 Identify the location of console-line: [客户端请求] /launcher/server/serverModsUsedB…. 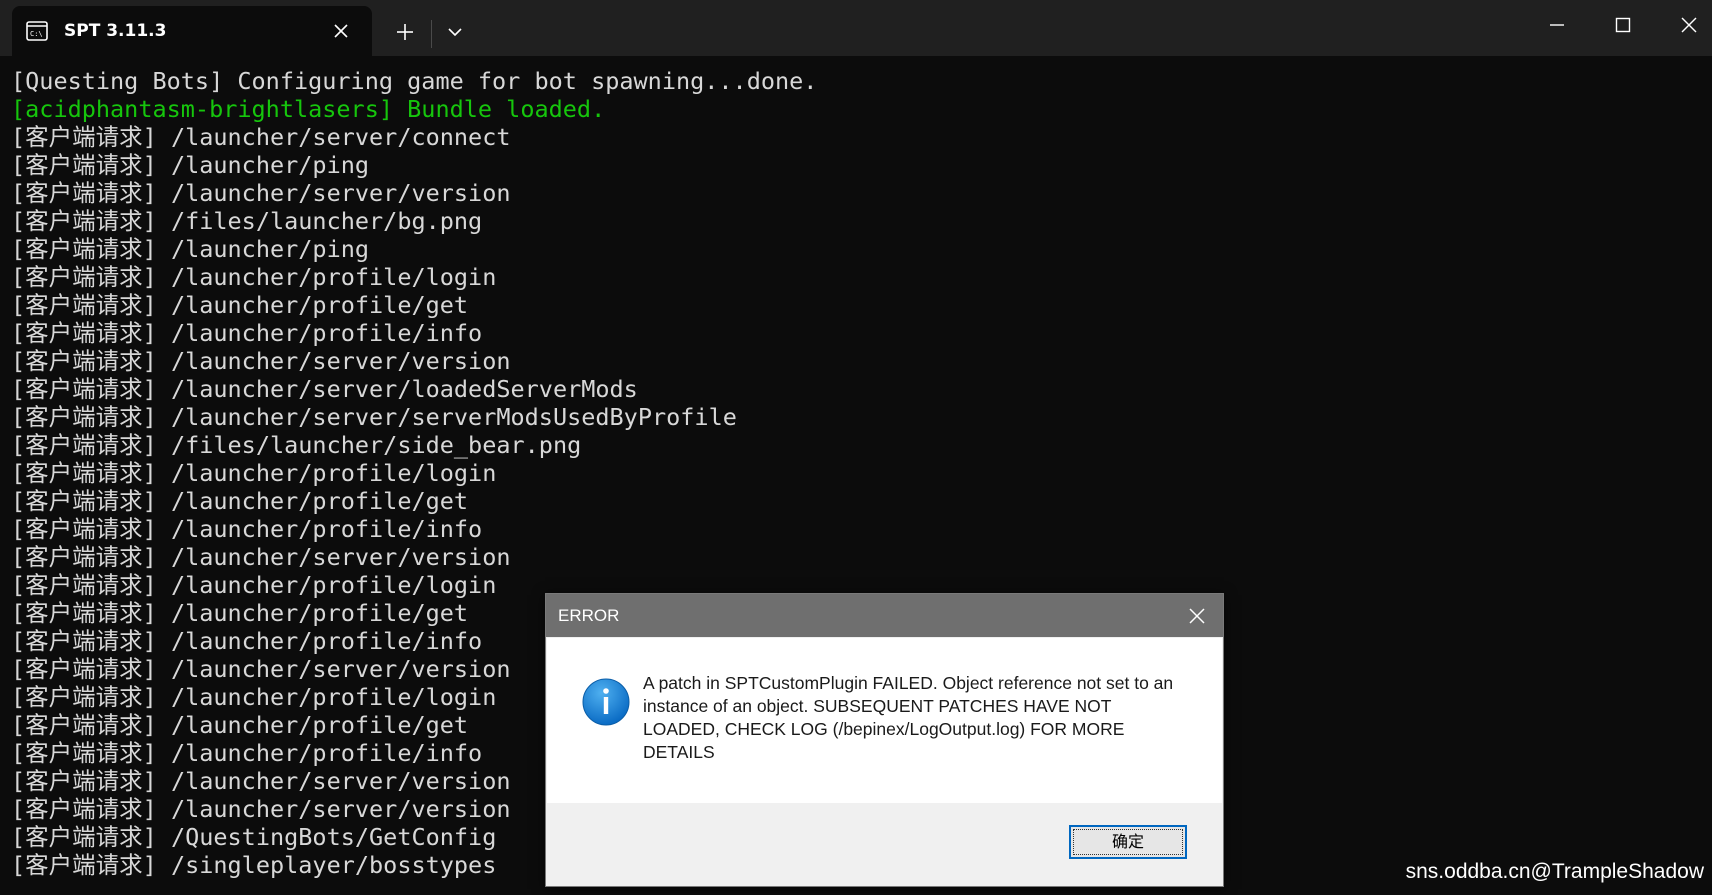
(374, 417).